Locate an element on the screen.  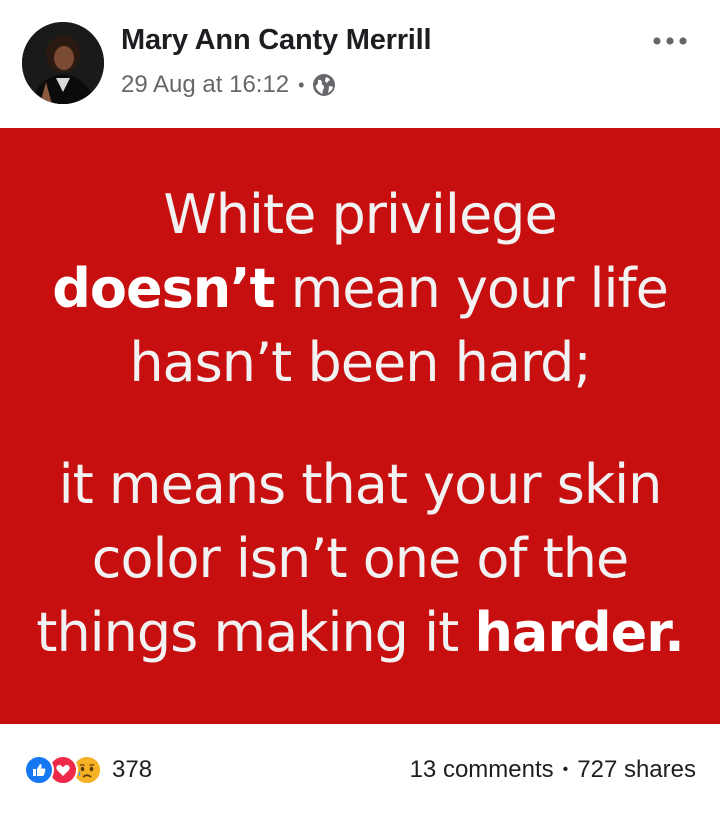
quote-bold: harder. is located at coordinates (579, 632).